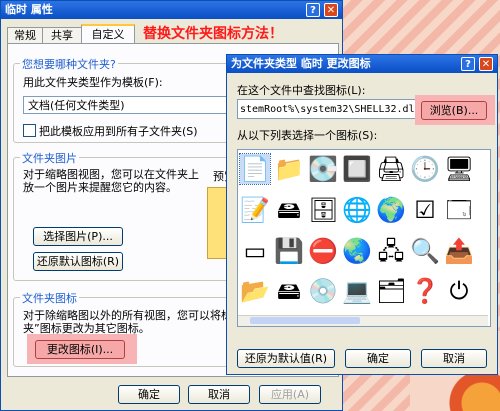 This screenshot has width=500, height=411. What do you see at coordinates (425, 169) in the screenshot?
I see `clock-icon: 🕒` at bounding box center [425, 169].